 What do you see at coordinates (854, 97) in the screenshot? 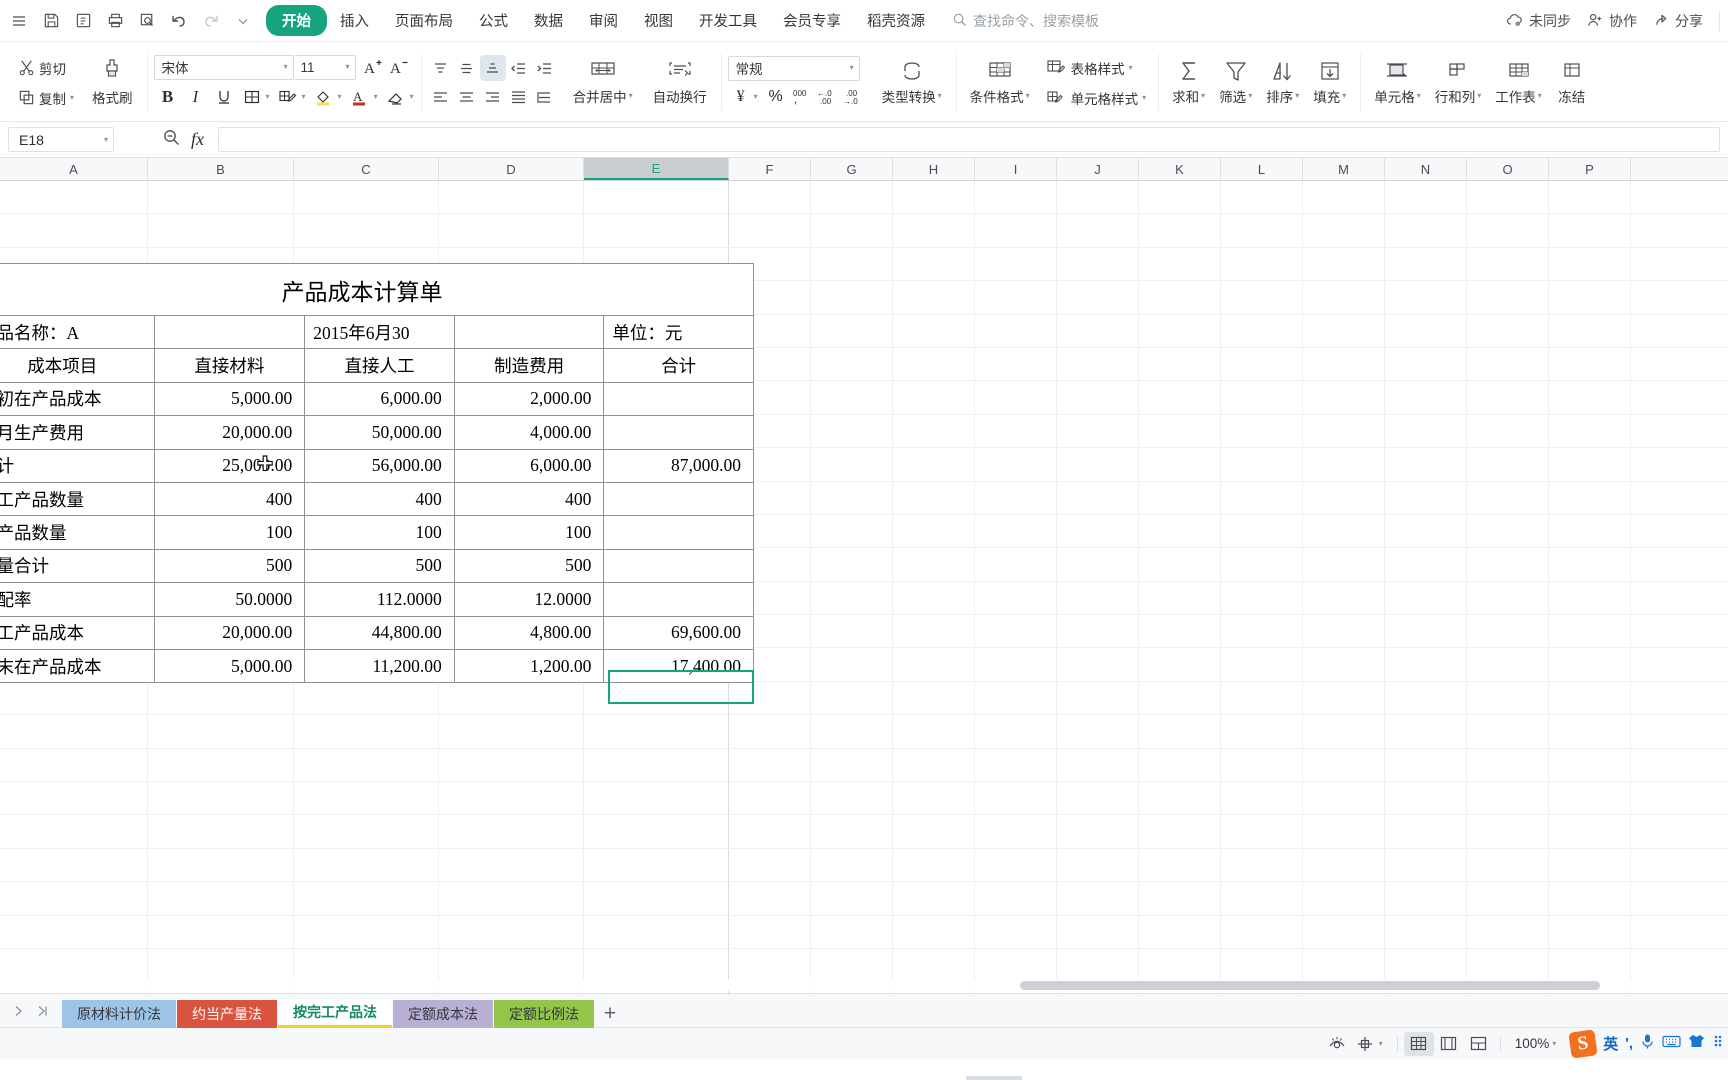
I see `decrease-decimal-icon: .00 →.0` at bounding box center [854, 97].